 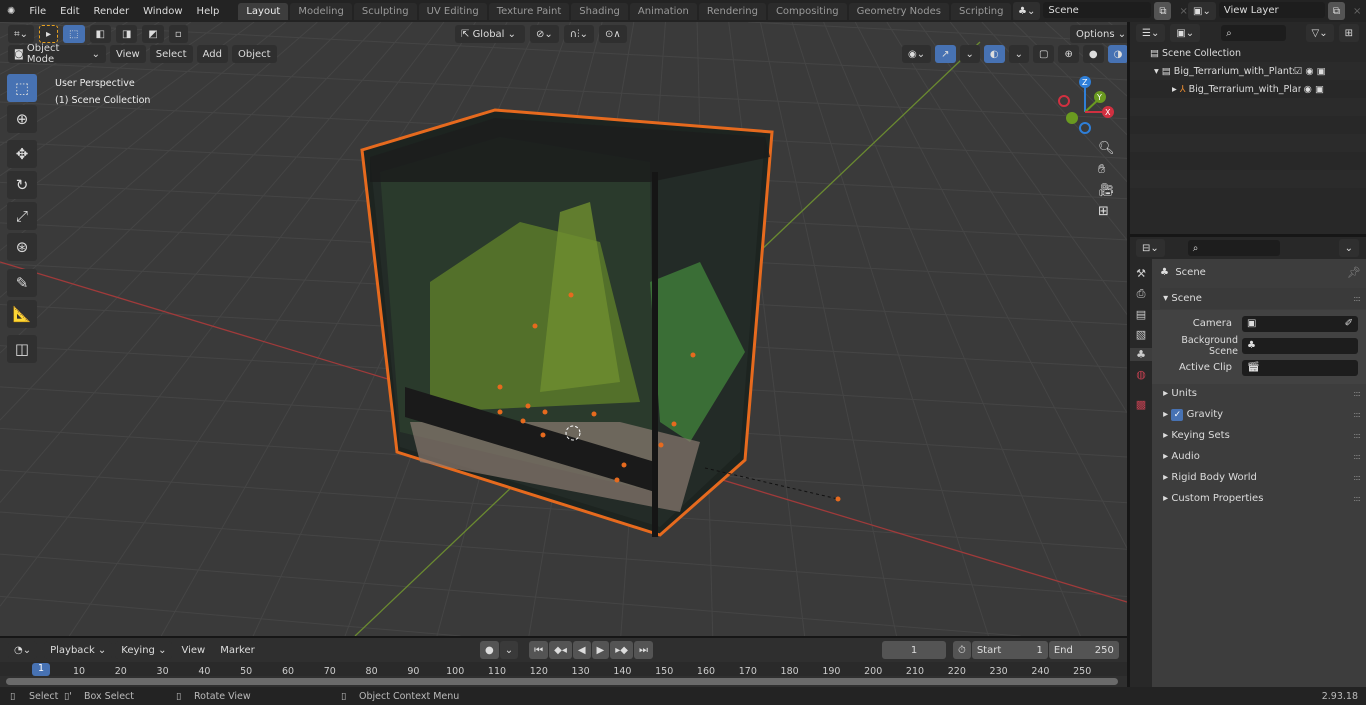 What do you see at coordinates (1141, 404) in the screenshot?
I see `texture-tab-icon: ▩` at bounding box center [1141, 404].